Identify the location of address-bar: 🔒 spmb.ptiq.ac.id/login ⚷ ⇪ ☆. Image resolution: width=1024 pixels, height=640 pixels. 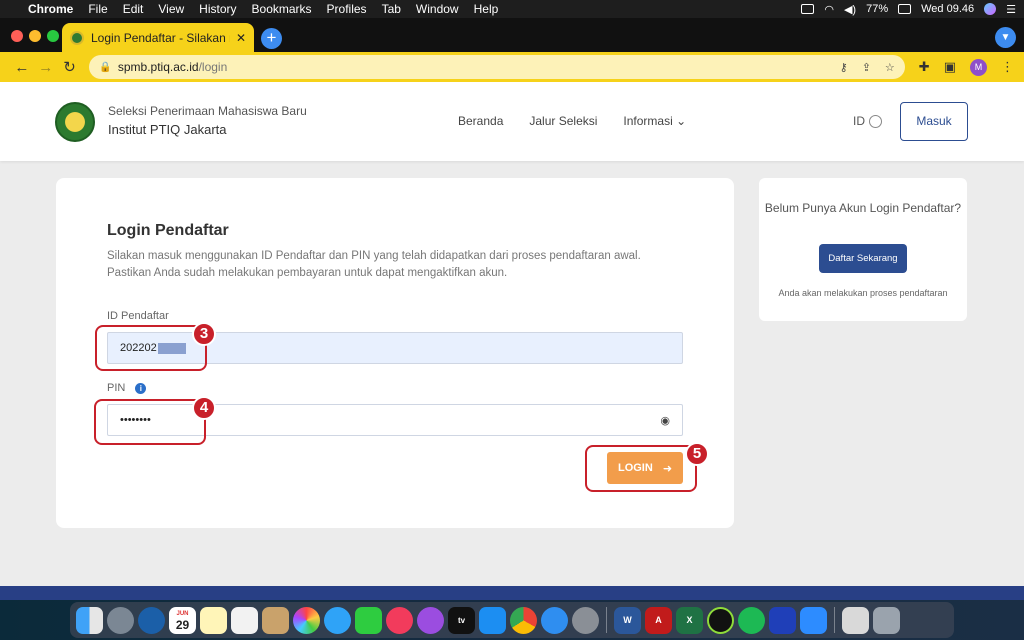
(497, 67).